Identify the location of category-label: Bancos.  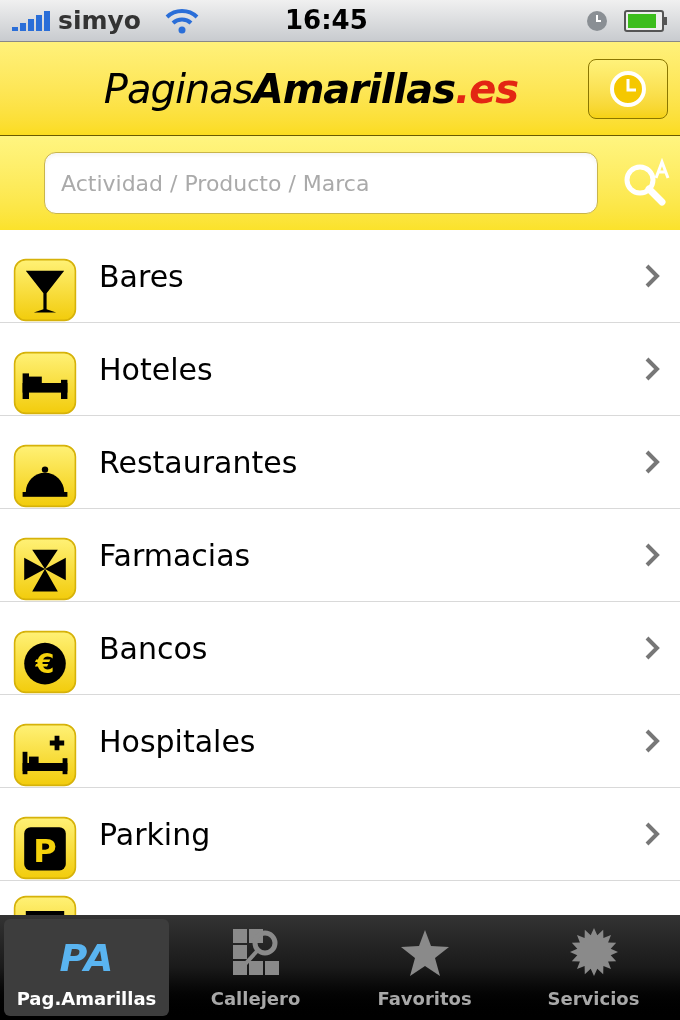
(153, 648).